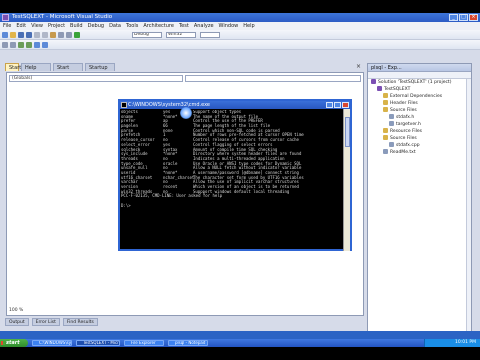  What do you see at coordinates (463, 17) in the screenshot?
I see `maximize-button: □` at bounding box center [463, 17].